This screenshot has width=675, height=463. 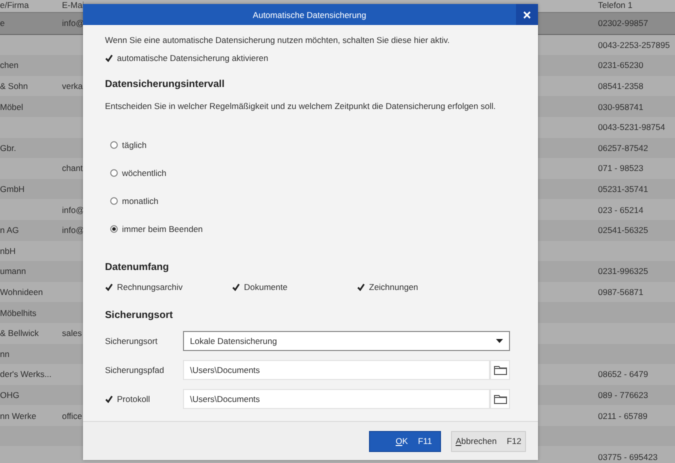 What do you see at coordinates (405, 441) in the screenshot?
I see `ok-button: OK F11` at bounding box center [405, 441].